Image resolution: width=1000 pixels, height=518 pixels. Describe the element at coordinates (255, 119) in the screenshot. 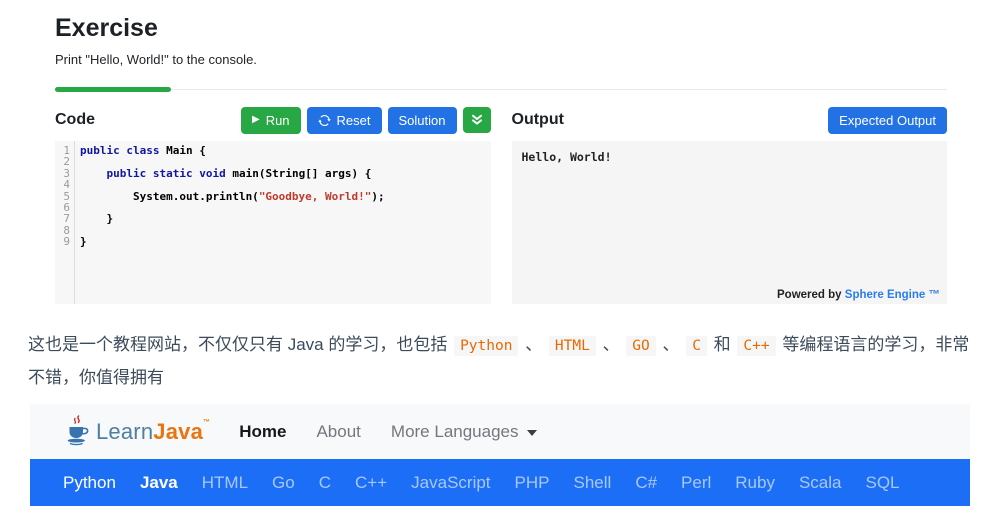

I see `play-icon: ▶` at that location.